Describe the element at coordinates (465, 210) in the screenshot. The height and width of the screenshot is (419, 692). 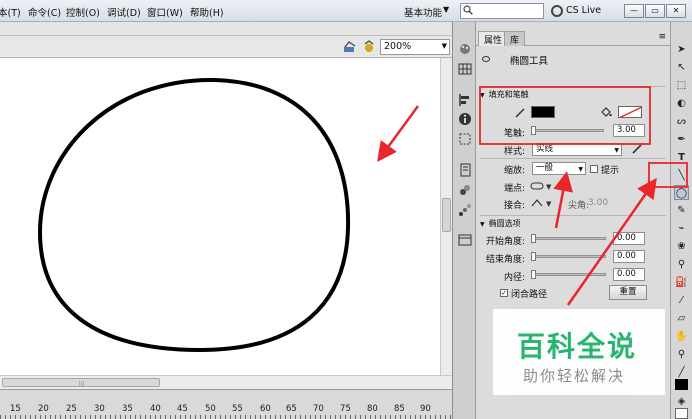
I see `motion-presets-icon` at that location.